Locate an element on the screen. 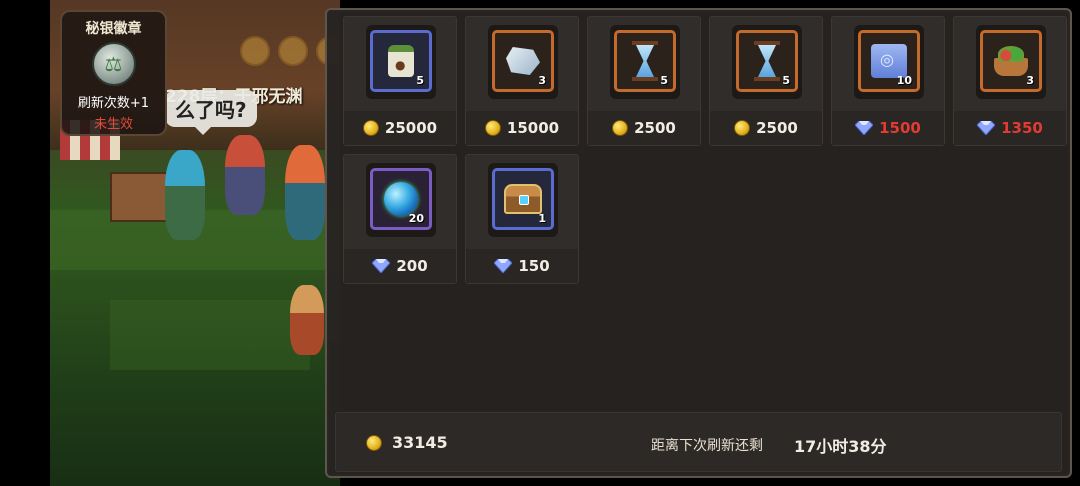 This screenshot has height=486, width=1080. badge-title: 秘银徽章 is located at coordinates (113, 29).